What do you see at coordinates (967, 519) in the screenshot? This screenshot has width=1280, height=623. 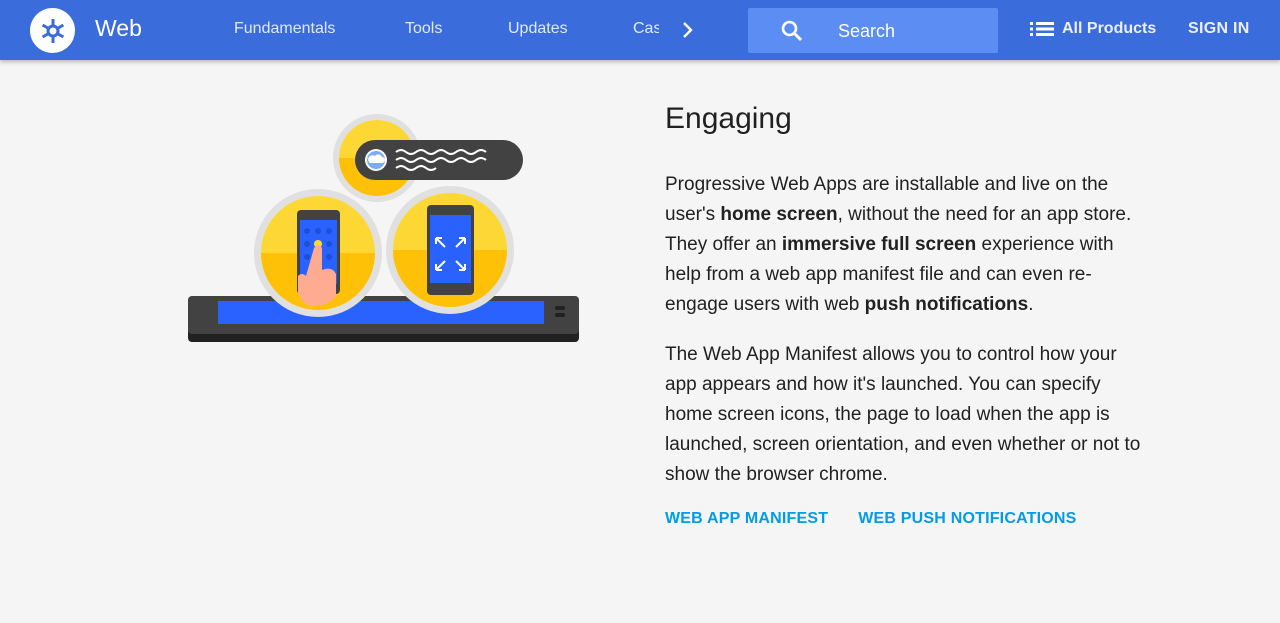 I see `web-push-notifications-link: WEB PUSH NOTIFICATIONS` at bounding box center [967, 519].